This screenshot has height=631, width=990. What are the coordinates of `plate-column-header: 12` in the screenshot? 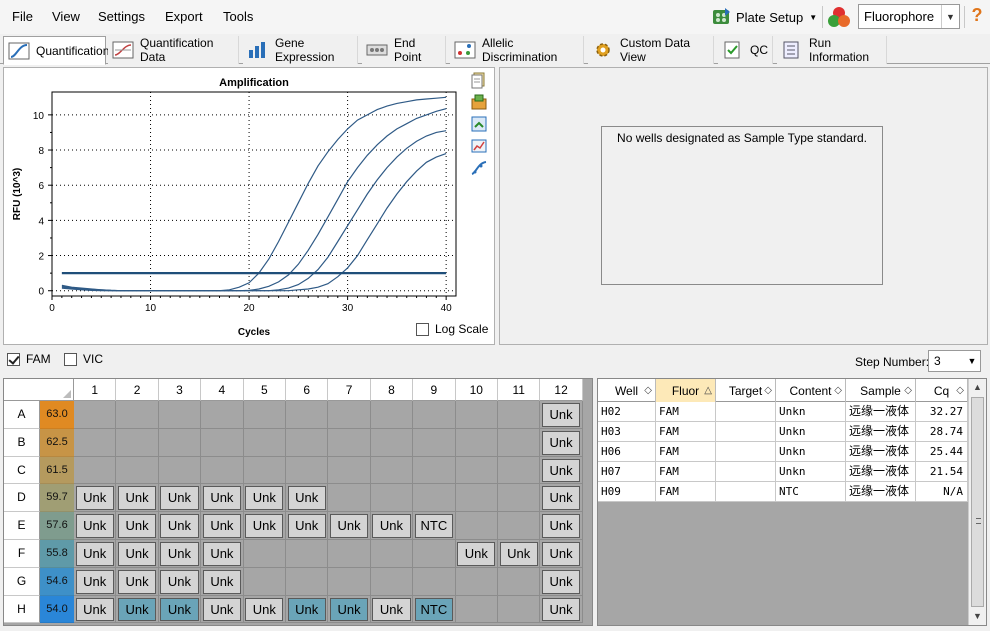 It's located at (561, 390).